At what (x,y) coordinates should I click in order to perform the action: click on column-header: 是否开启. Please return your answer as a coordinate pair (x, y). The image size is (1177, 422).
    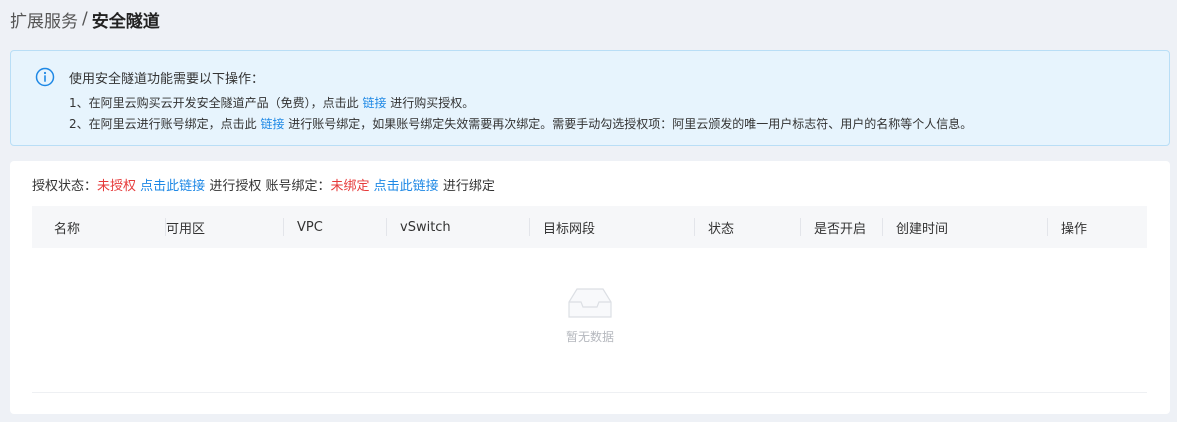
    Looking at the image, I should click on (833, 227).